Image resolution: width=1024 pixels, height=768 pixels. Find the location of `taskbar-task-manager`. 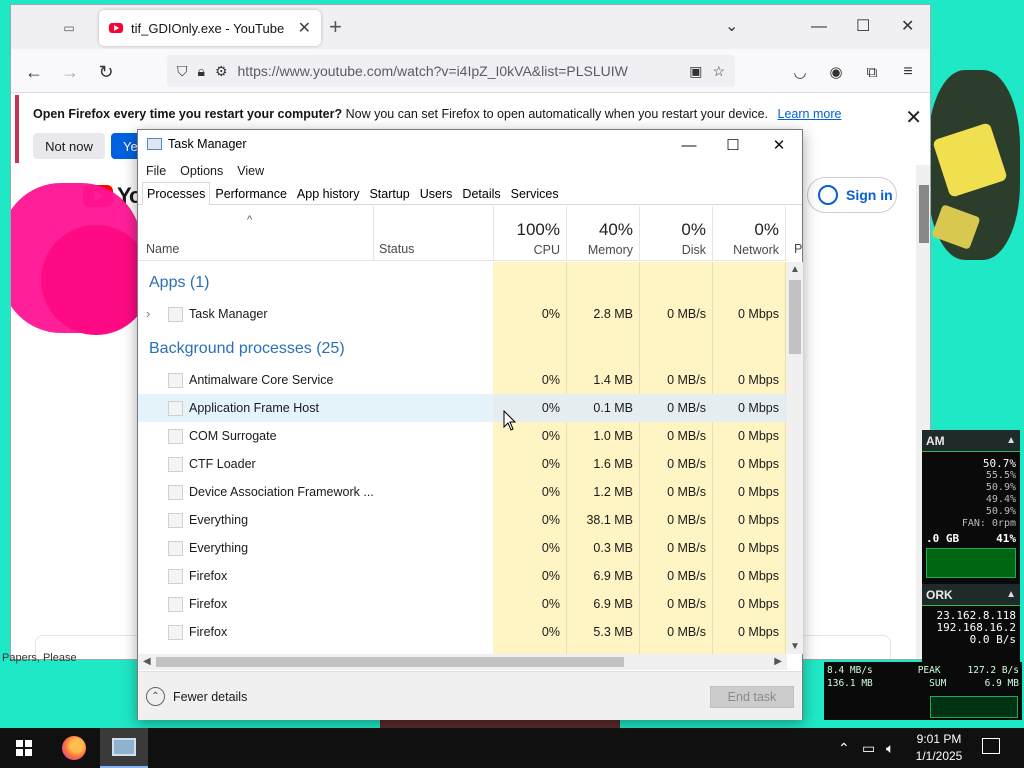

taskbar-task-manager is located at coordinates (124, 748).